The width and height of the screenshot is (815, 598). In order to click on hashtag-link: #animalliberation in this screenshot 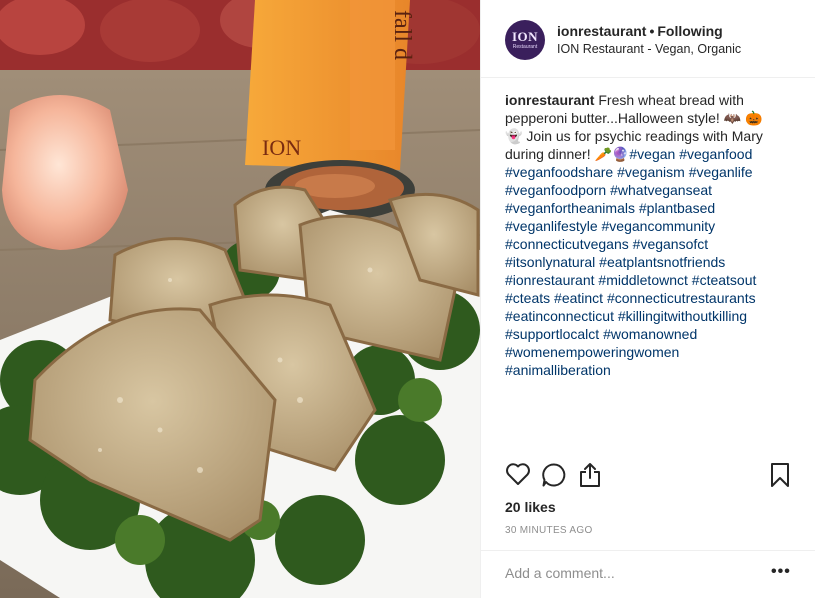, I will do `click(558, 370)`.